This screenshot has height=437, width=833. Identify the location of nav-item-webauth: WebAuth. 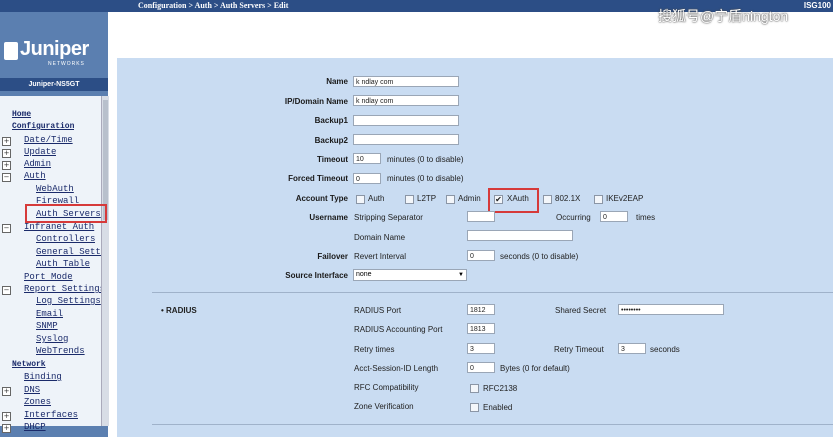
(55, 189).